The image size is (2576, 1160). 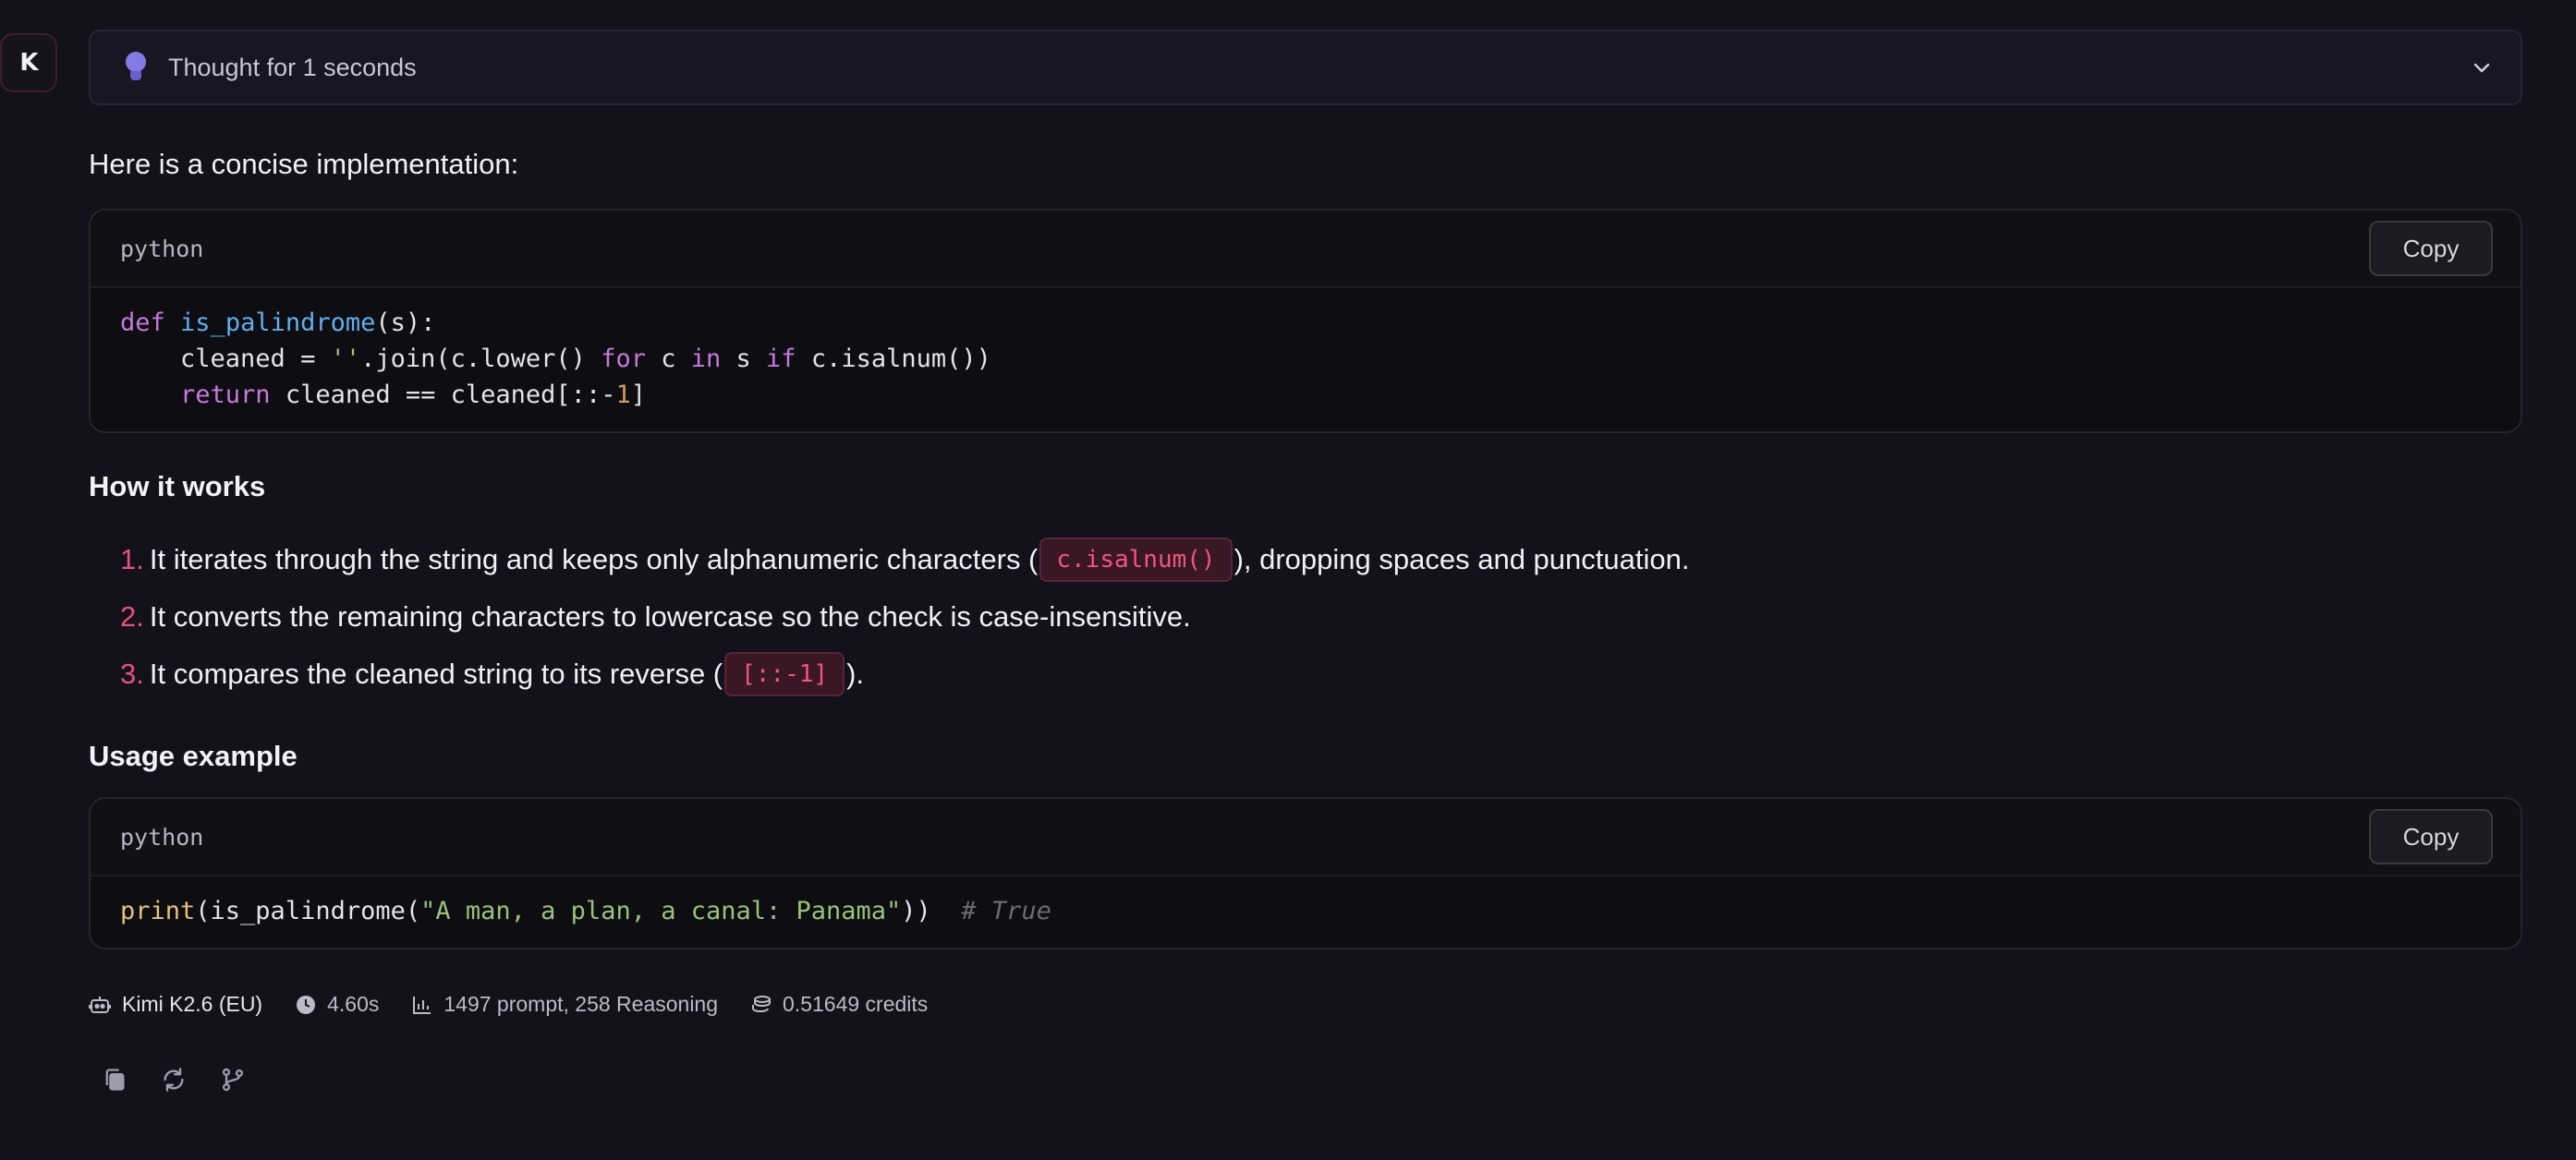 I want to click on model-stat: Kimi K2.6 (EU), so click(x=175, y=1004).